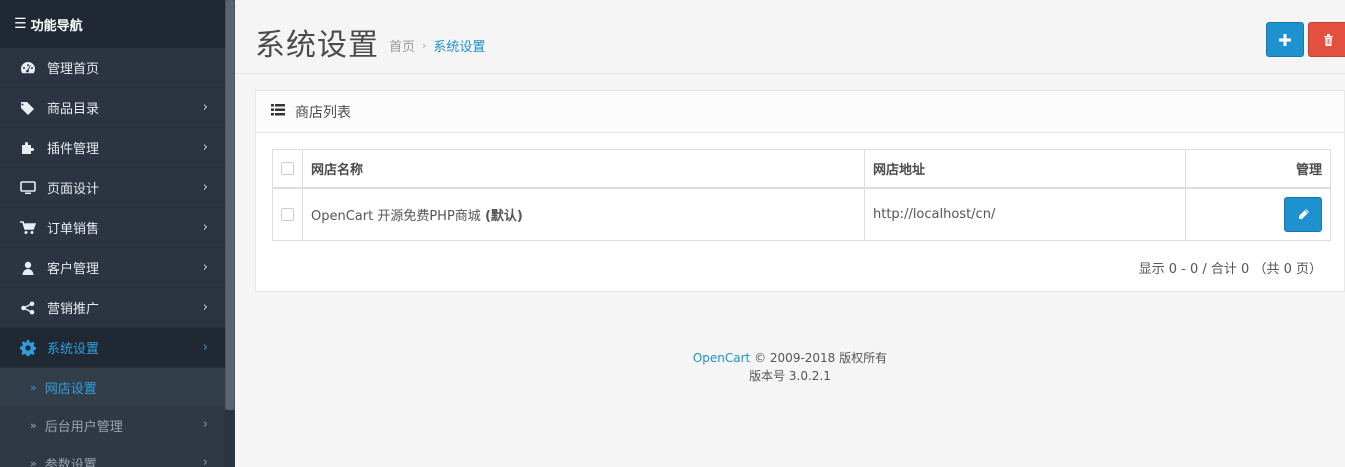 The width and height of the screenshot is (1345, 467). I want to click on puzzle-icon, so click(28, 148).